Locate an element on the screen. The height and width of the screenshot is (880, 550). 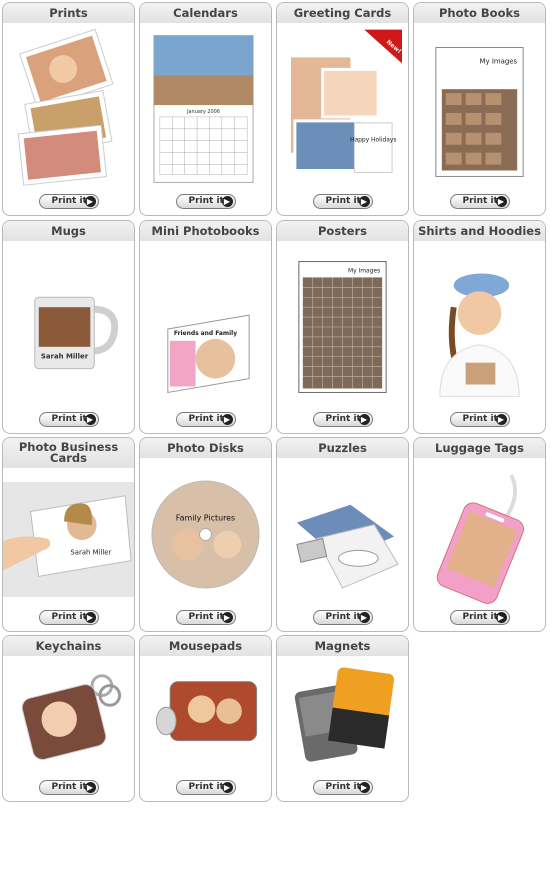
puzzle-icon is located at coordinates (342, 534).